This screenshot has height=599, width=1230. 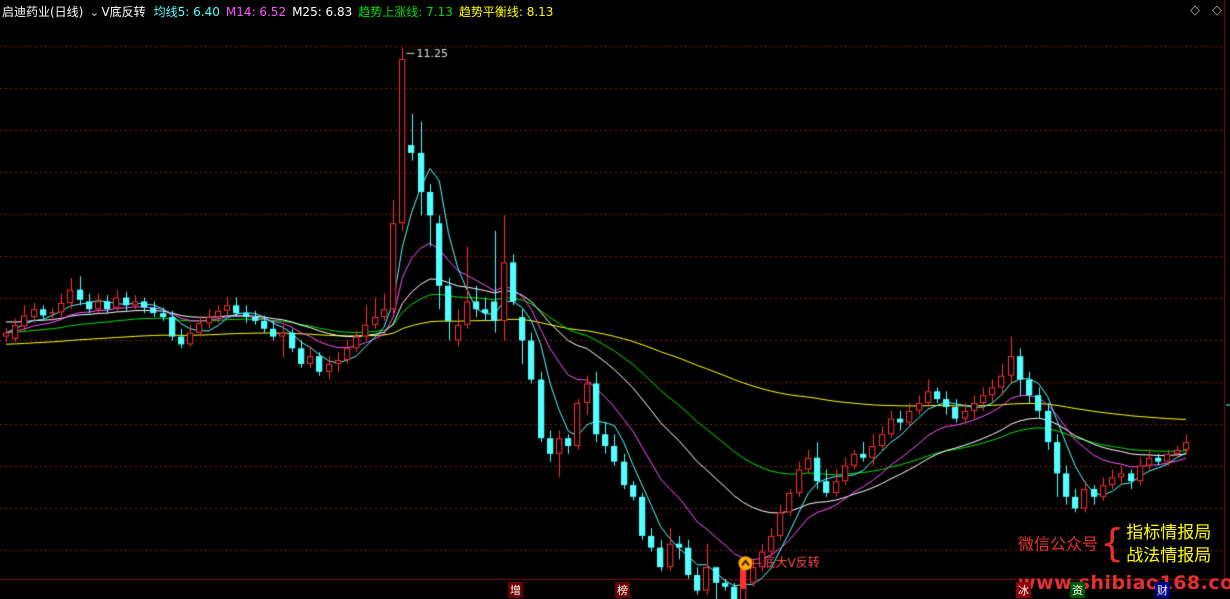 What do you see at coordinates (94, 12) in the screenshot?
I see `circle-chevron-down-icon: ⌄` at bounding box center [94, 12].